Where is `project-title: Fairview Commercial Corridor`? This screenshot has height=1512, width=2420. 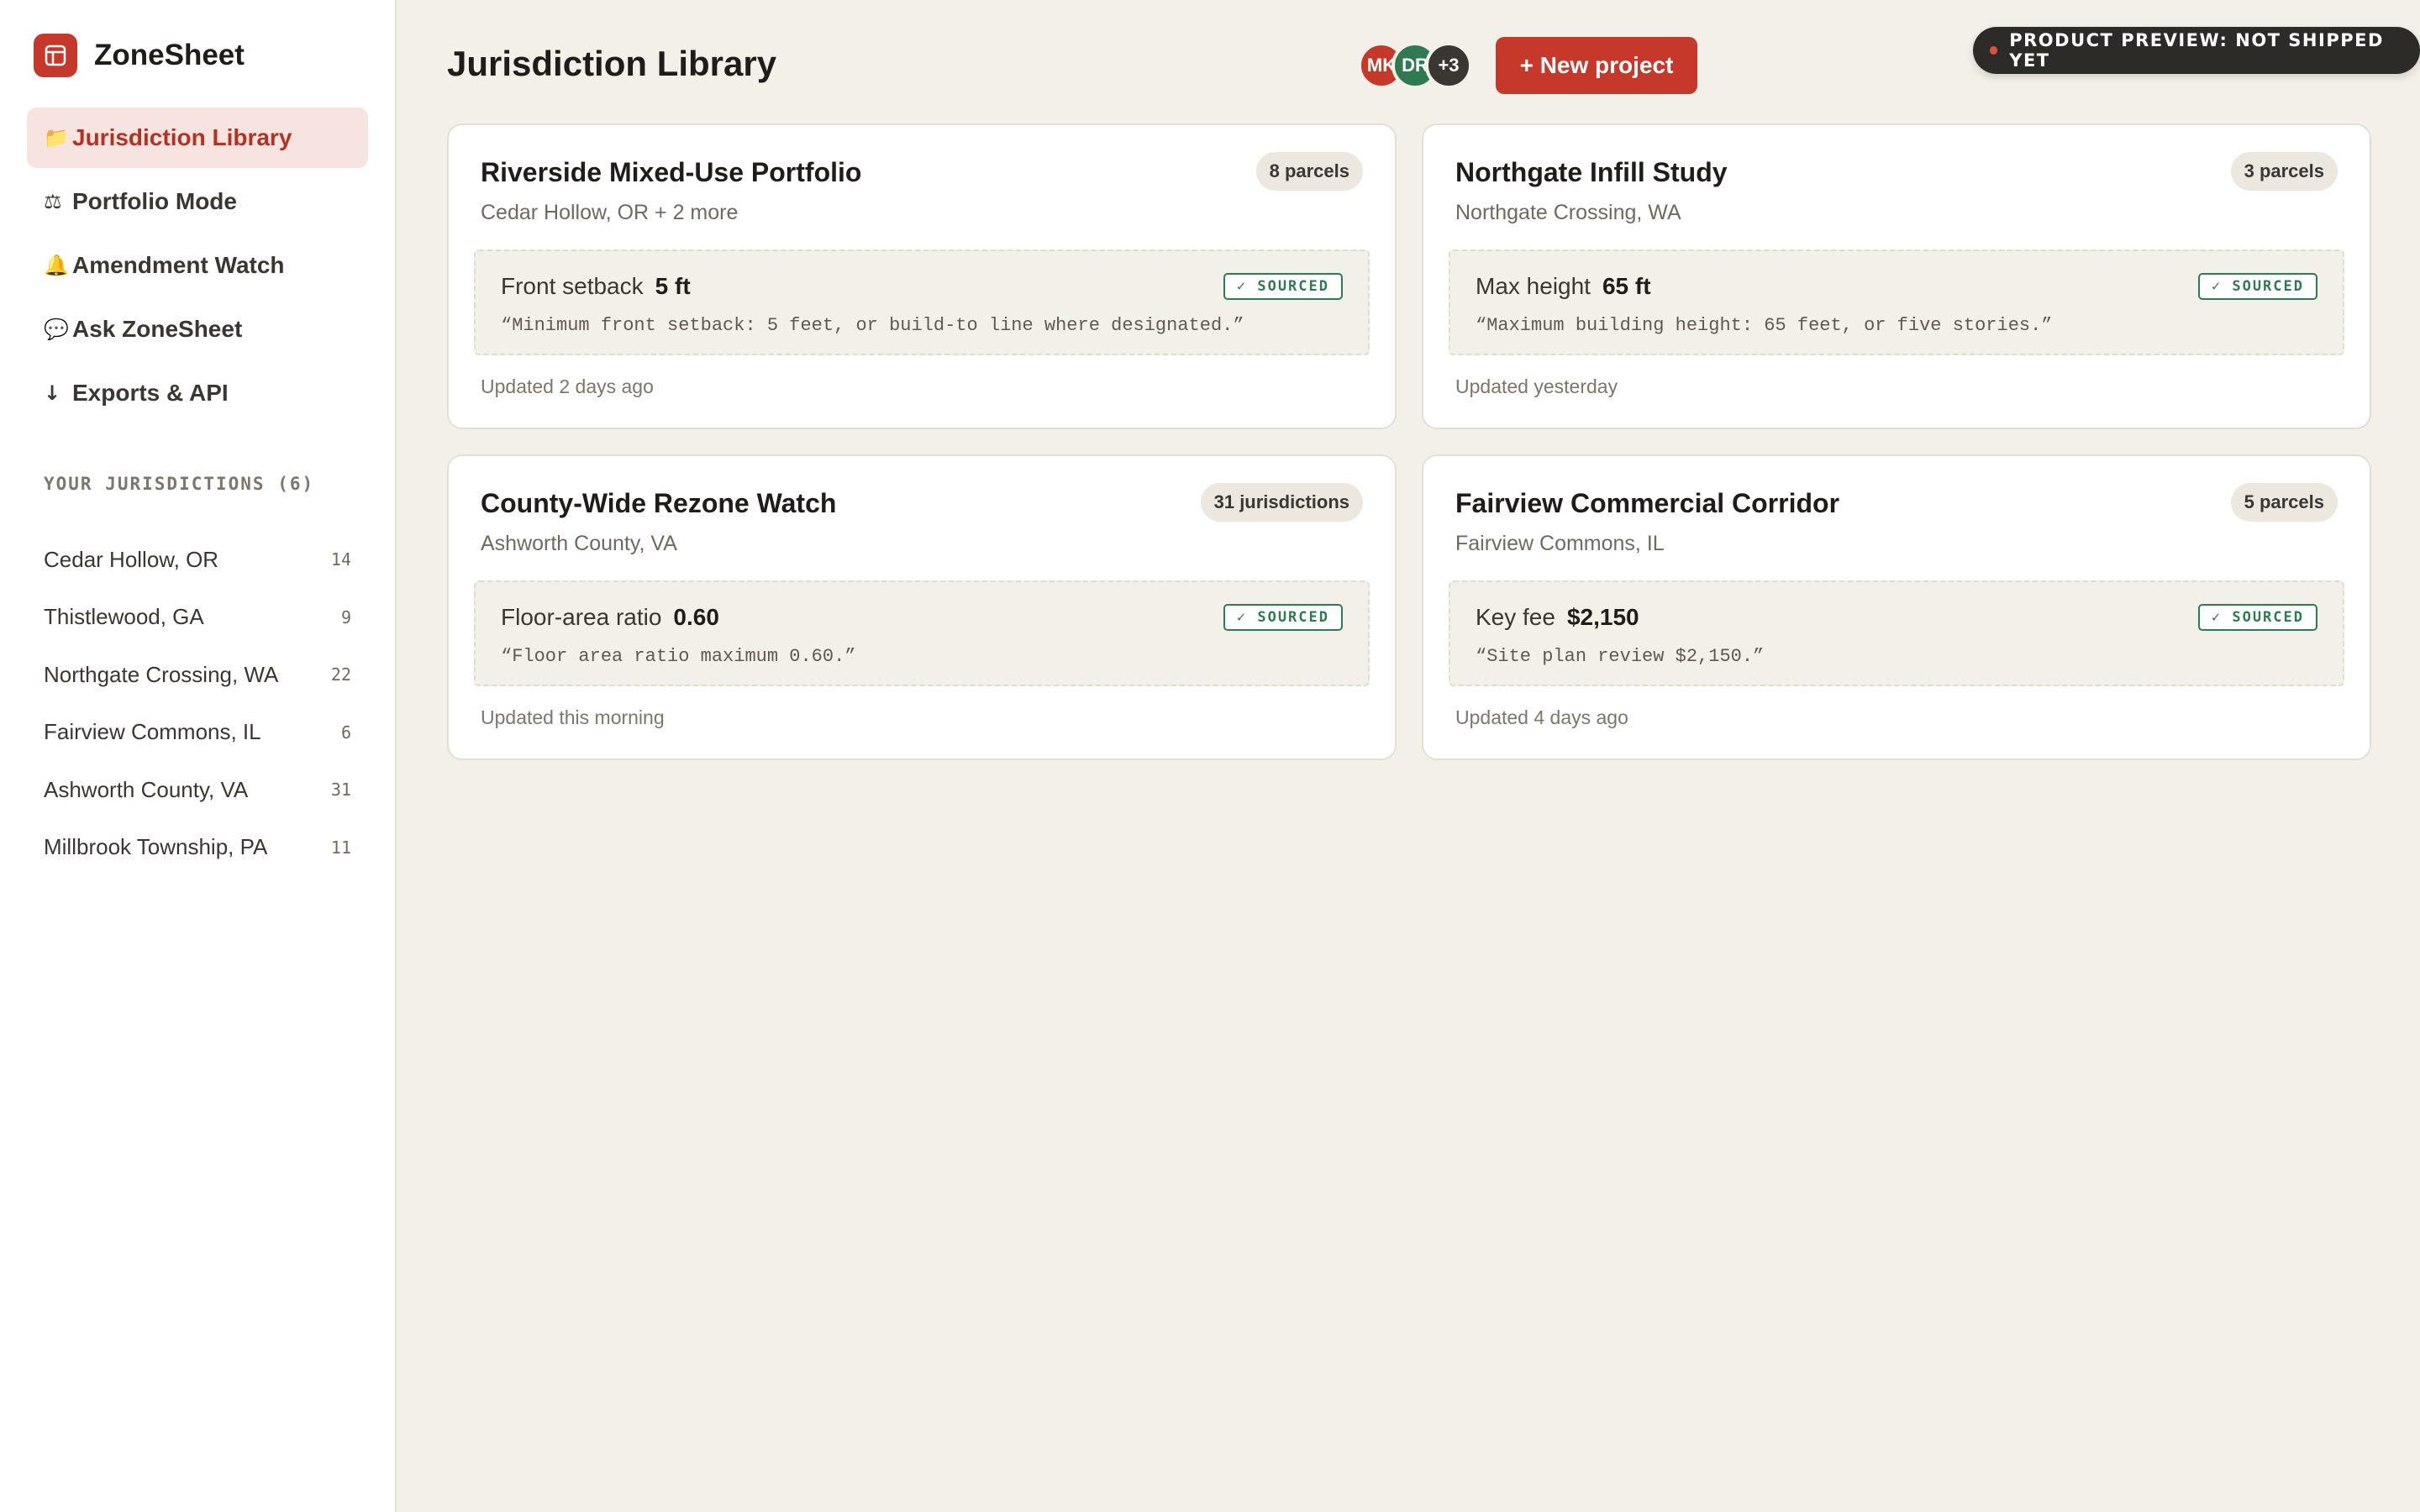
project-title: Fairview Commercial Corridor is located at coordinates (1648, 503).